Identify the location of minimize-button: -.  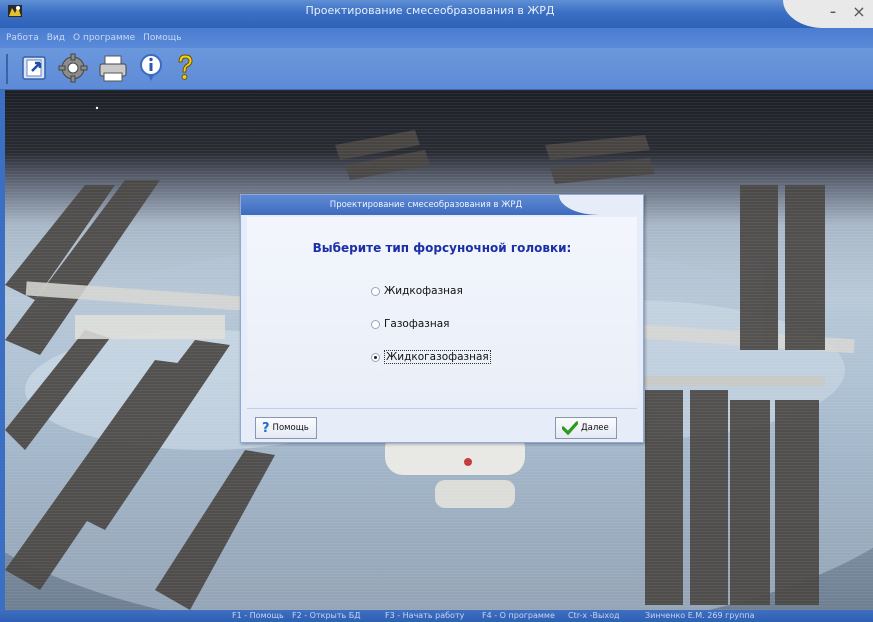
(833, 12).